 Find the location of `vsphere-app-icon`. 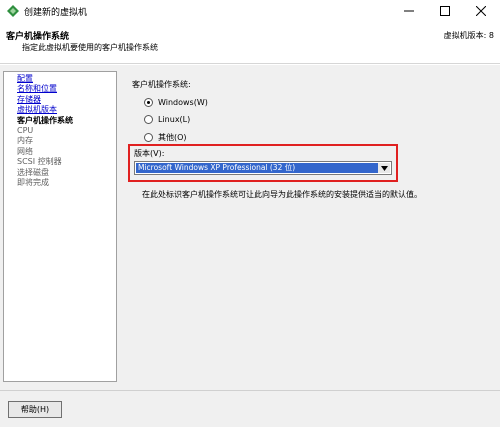

vsphere-app-icon is located at coordinates (13, 11).